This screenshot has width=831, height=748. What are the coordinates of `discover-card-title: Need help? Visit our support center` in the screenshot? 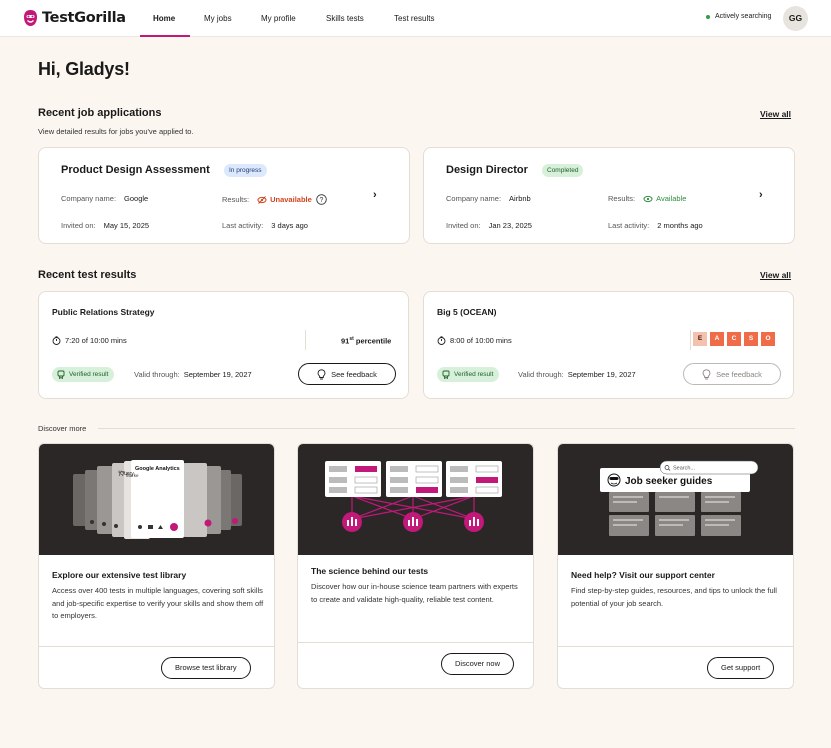 It's located at (643, 575).